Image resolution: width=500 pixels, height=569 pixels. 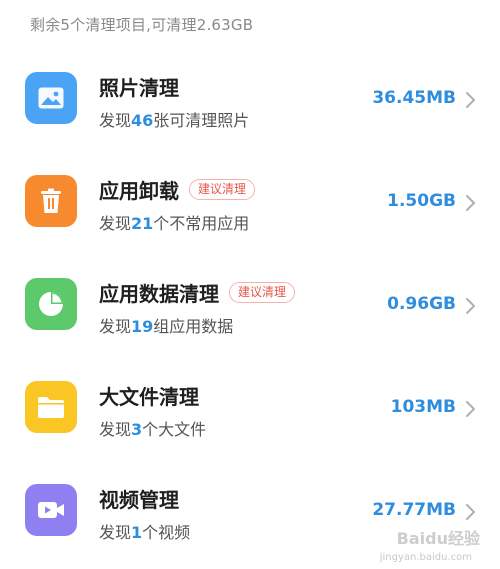 I want to click on item-size: 36.45MB, so click(x=414, y=98).